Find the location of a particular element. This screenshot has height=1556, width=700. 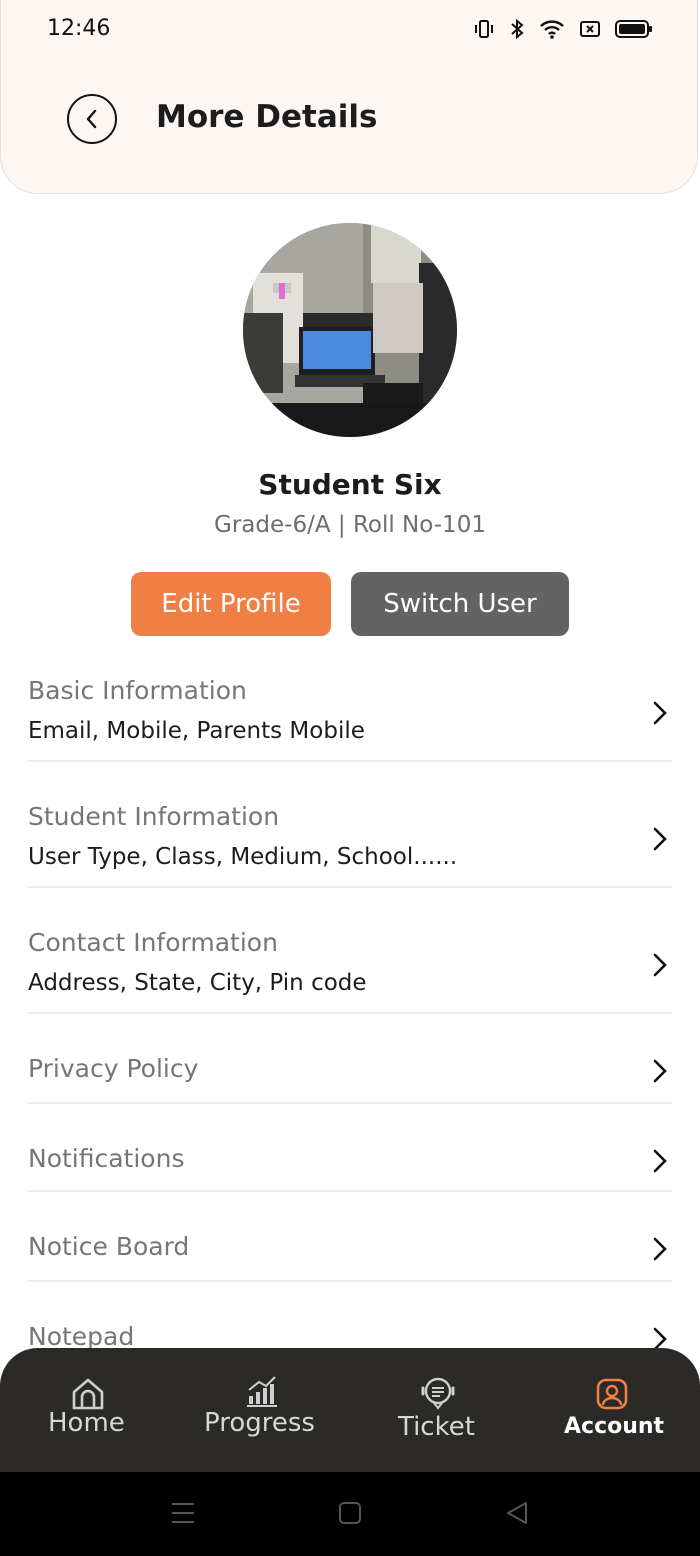

nav-progress: Progress is located at coordinates (262, 1410).